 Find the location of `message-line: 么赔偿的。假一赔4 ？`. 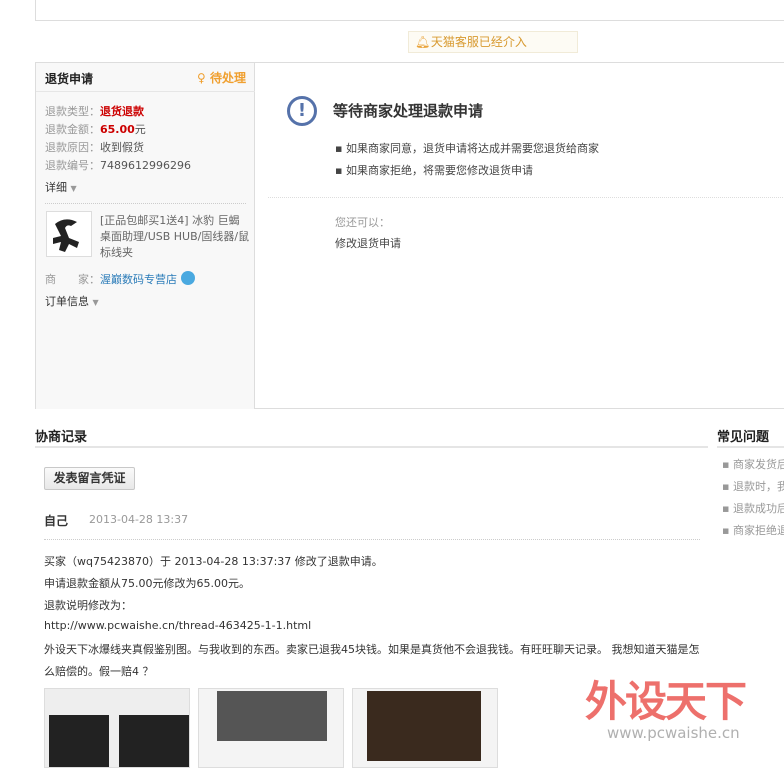

message-line: 么赔偿的。假一赔4 ？ is located at coordinates (99, 671).